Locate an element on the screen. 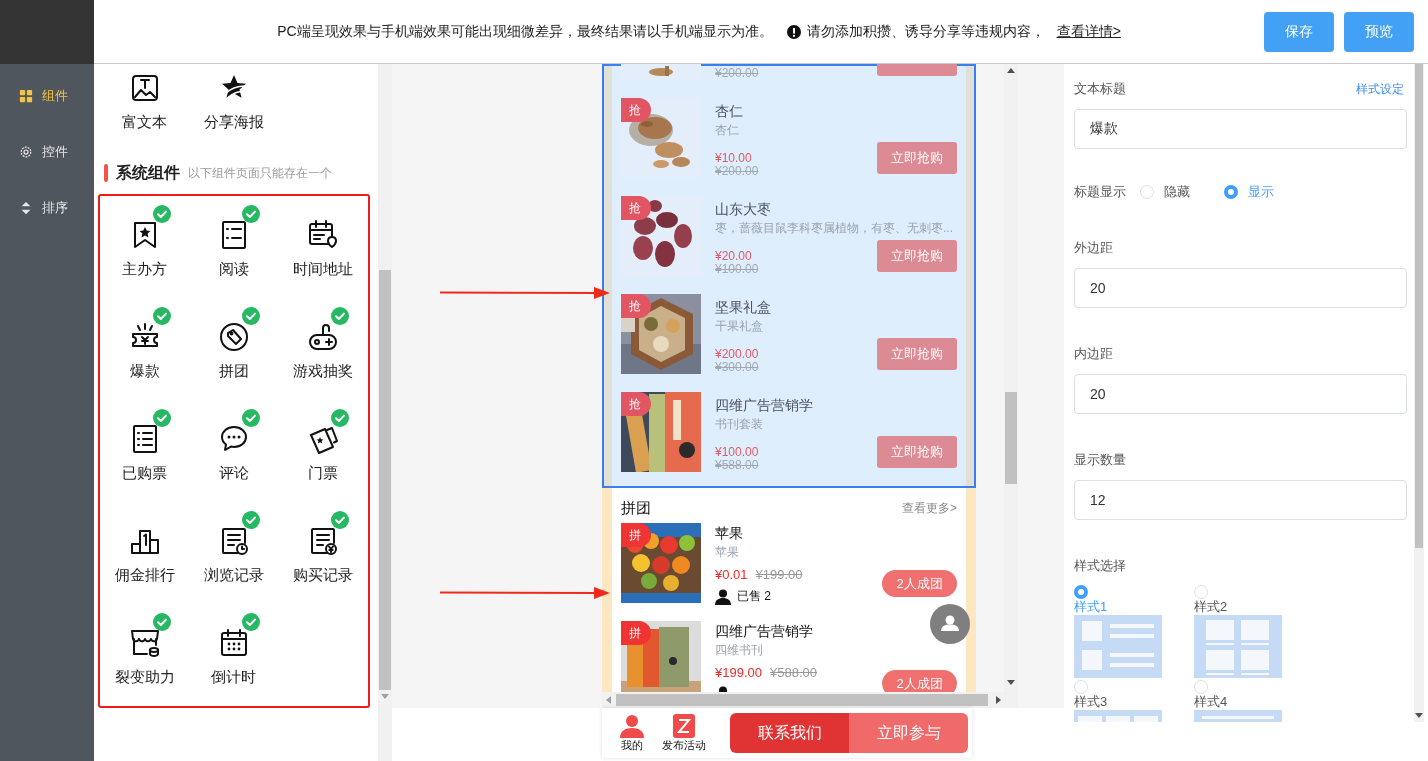 The width and height of the screenshot is (1428, 761). component-label: 富文本 is located at coordinates (144, 122).